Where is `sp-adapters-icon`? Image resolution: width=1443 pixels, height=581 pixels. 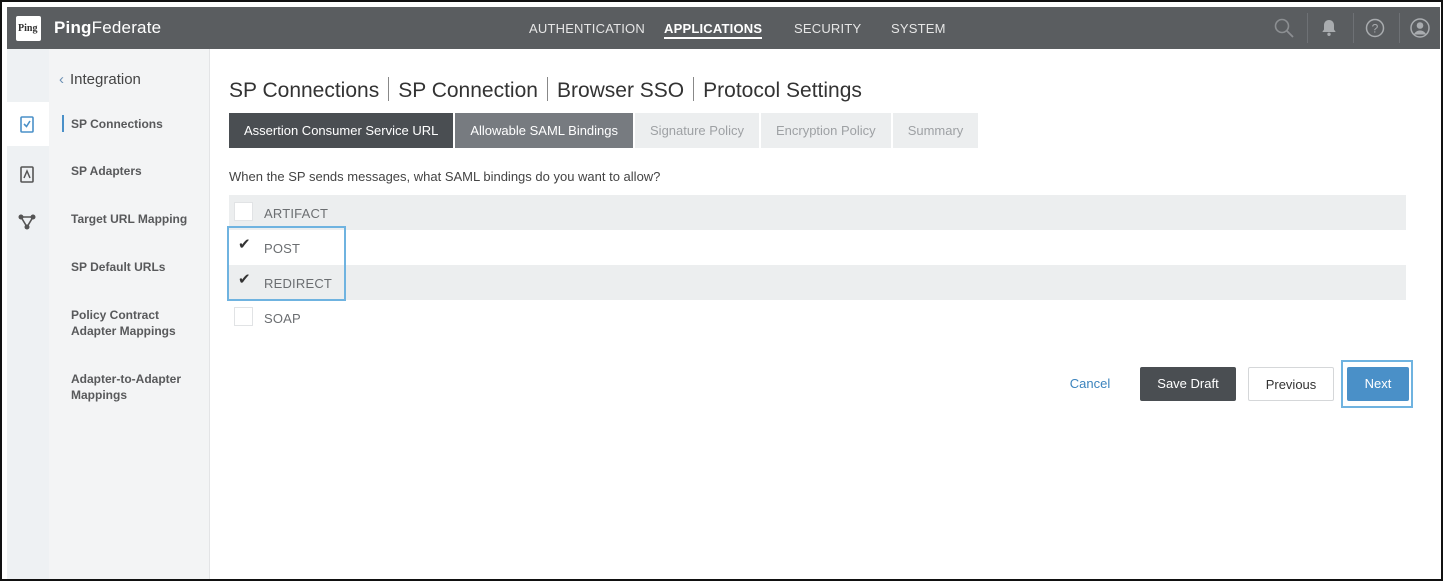
sp-adapters-icon is located at coordinates (27, 174).